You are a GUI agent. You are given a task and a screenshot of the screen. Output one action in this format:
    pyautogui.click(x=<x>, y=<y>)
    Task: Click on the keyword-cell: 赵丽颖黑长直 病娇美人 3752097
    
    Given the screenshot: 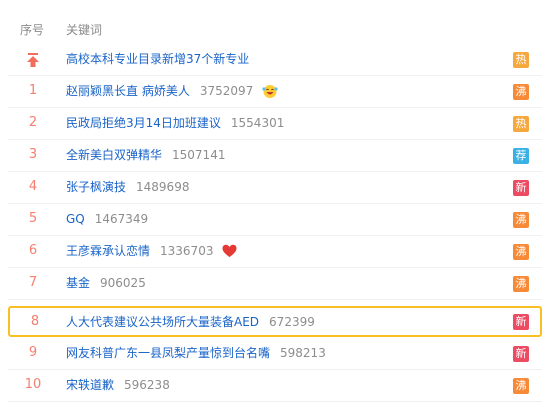 What is the action you would take?
    pyautogui.click(x=172, y=91)
    